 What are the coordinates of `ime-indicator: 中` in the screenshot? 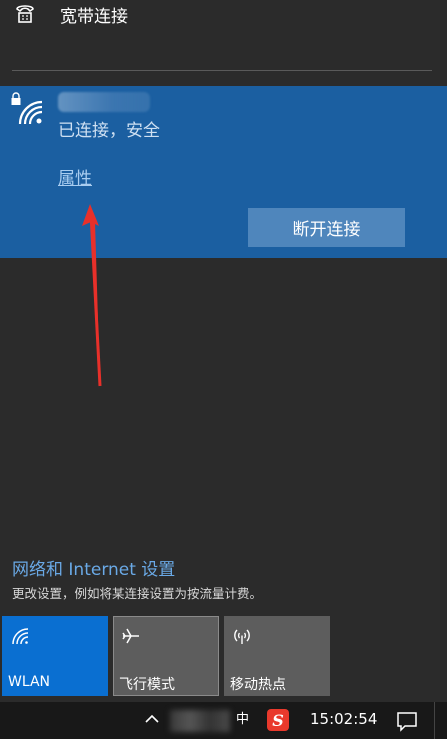 It's located at (242, 717).